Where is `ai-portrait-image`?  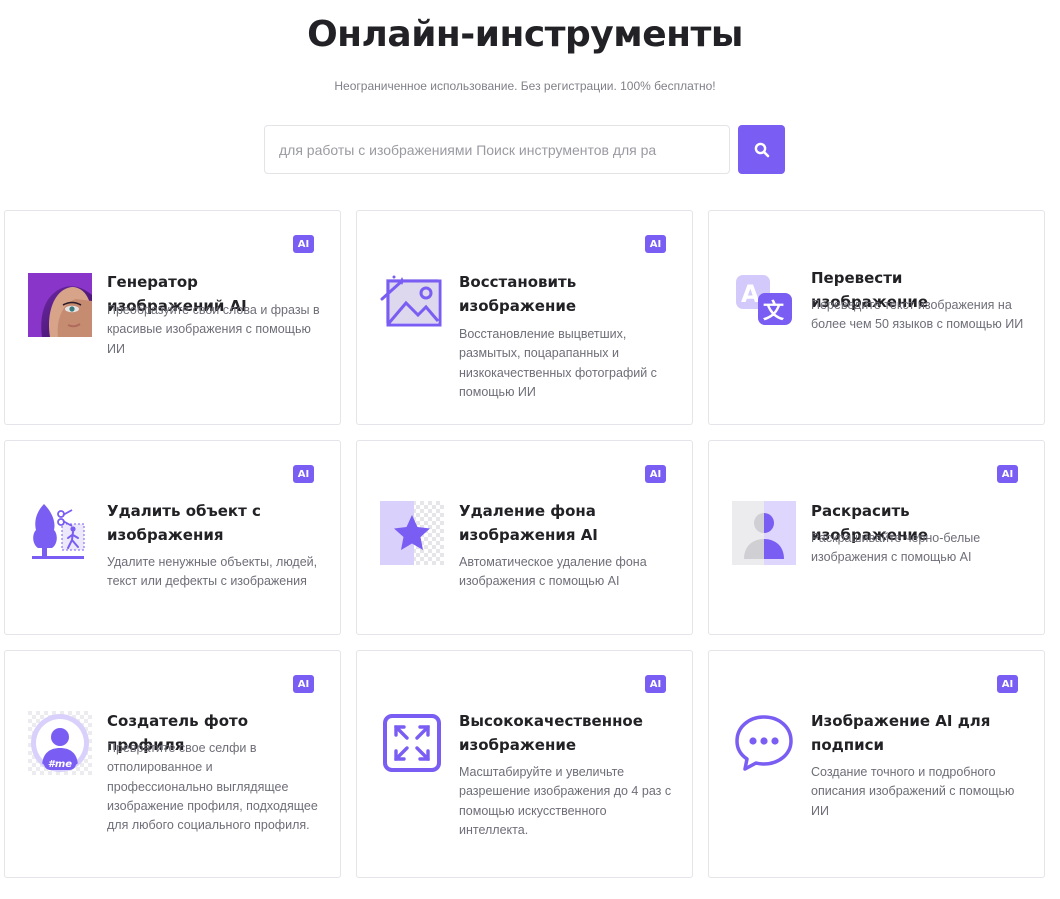
ai-portrait-image is located at coordinates (60, 305).